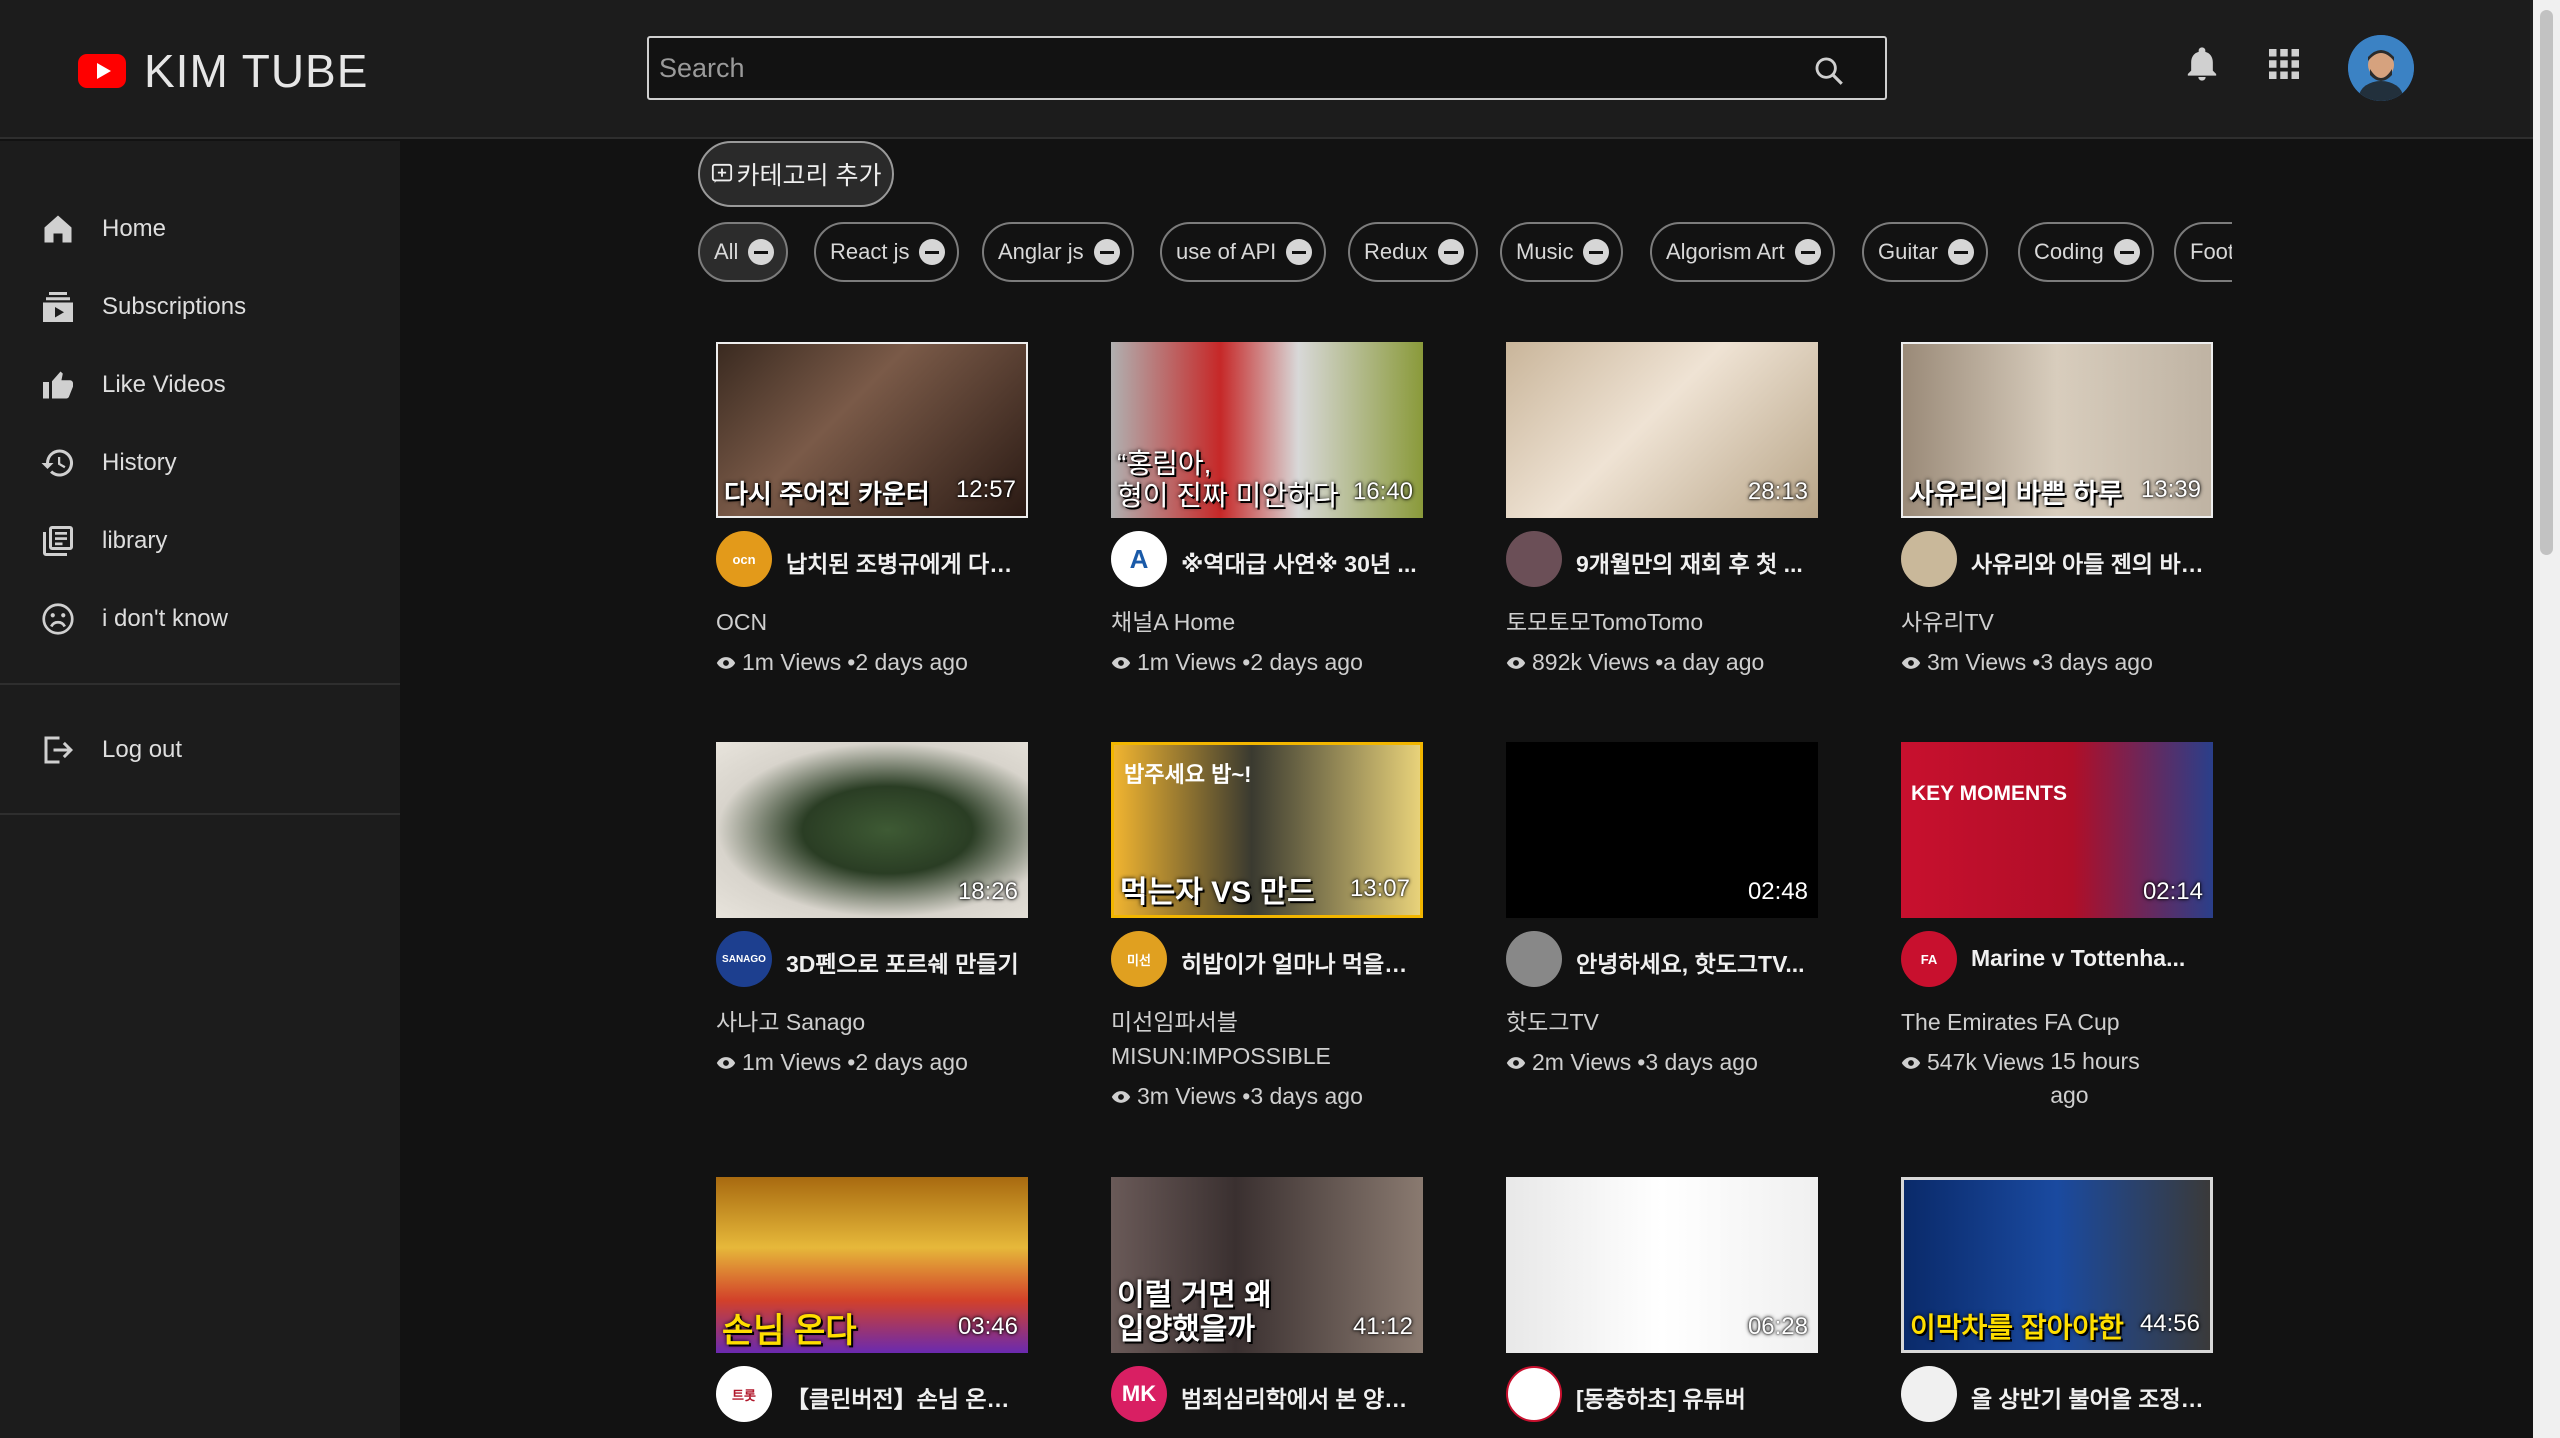  I want to click on video-thumbnail: 이막차를 잡아야한 44:56, so click(2057, 1265).